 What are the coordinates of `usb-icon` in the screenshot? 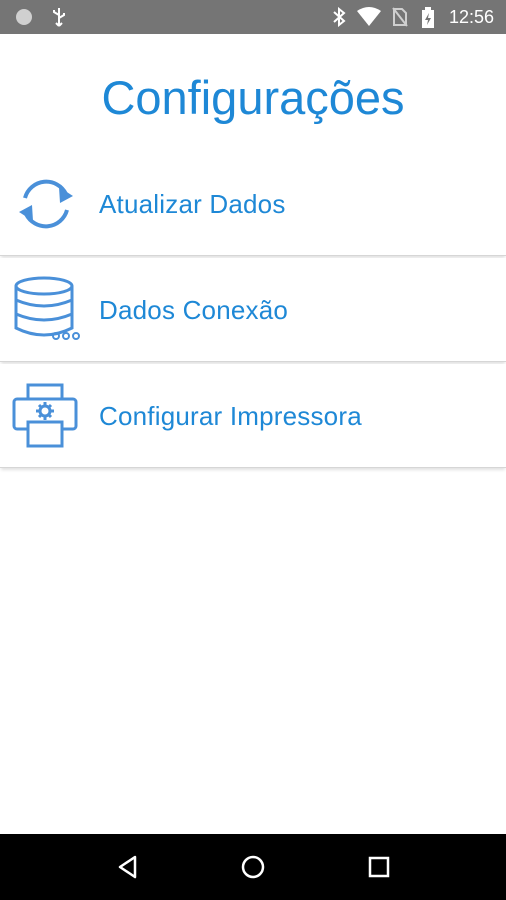 It's located at (59, 17).